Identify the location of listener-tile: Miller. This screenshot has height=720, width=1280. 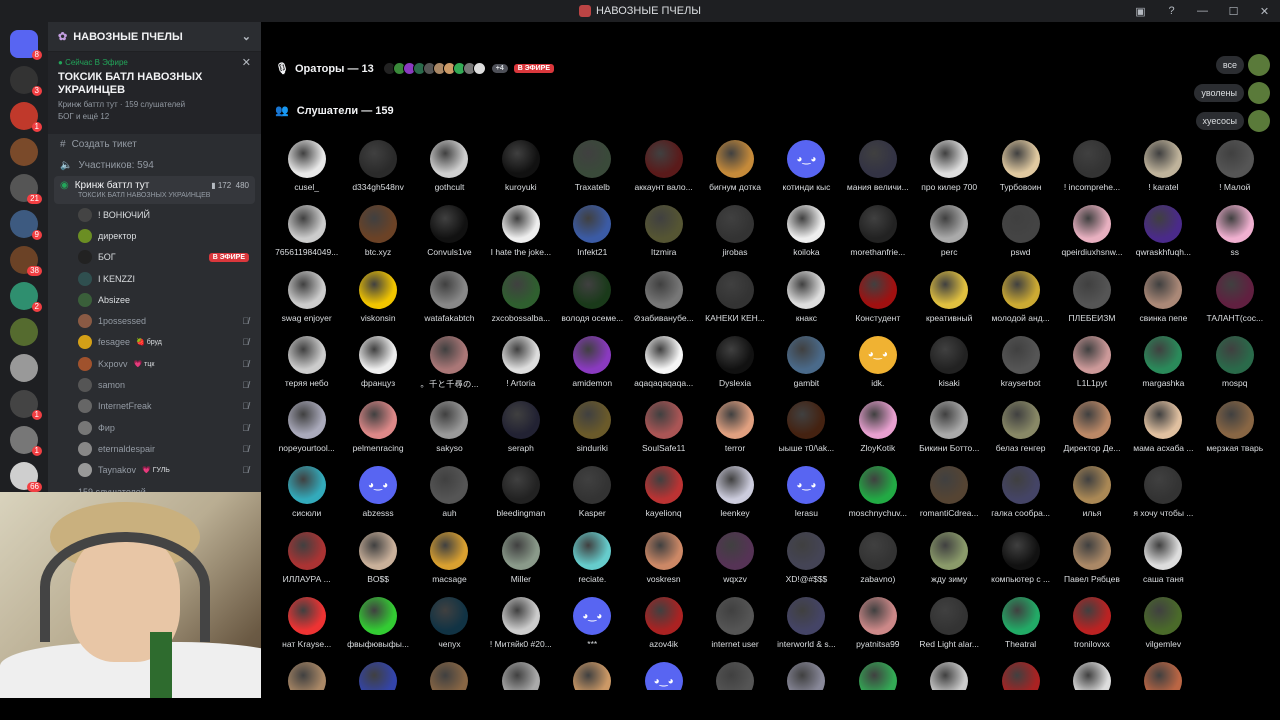
(520, 564).